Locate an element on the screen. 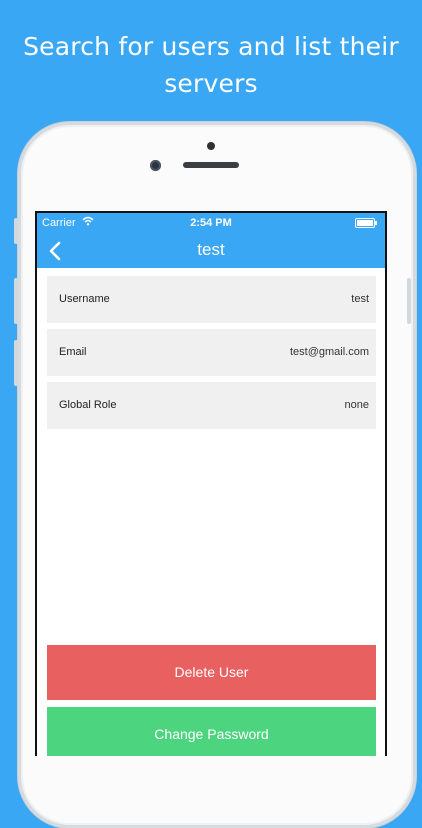 The width and height of the screenshot is (422, 828). status-bar: Carrier 2:54 PM is located at coordinates (211, 223).